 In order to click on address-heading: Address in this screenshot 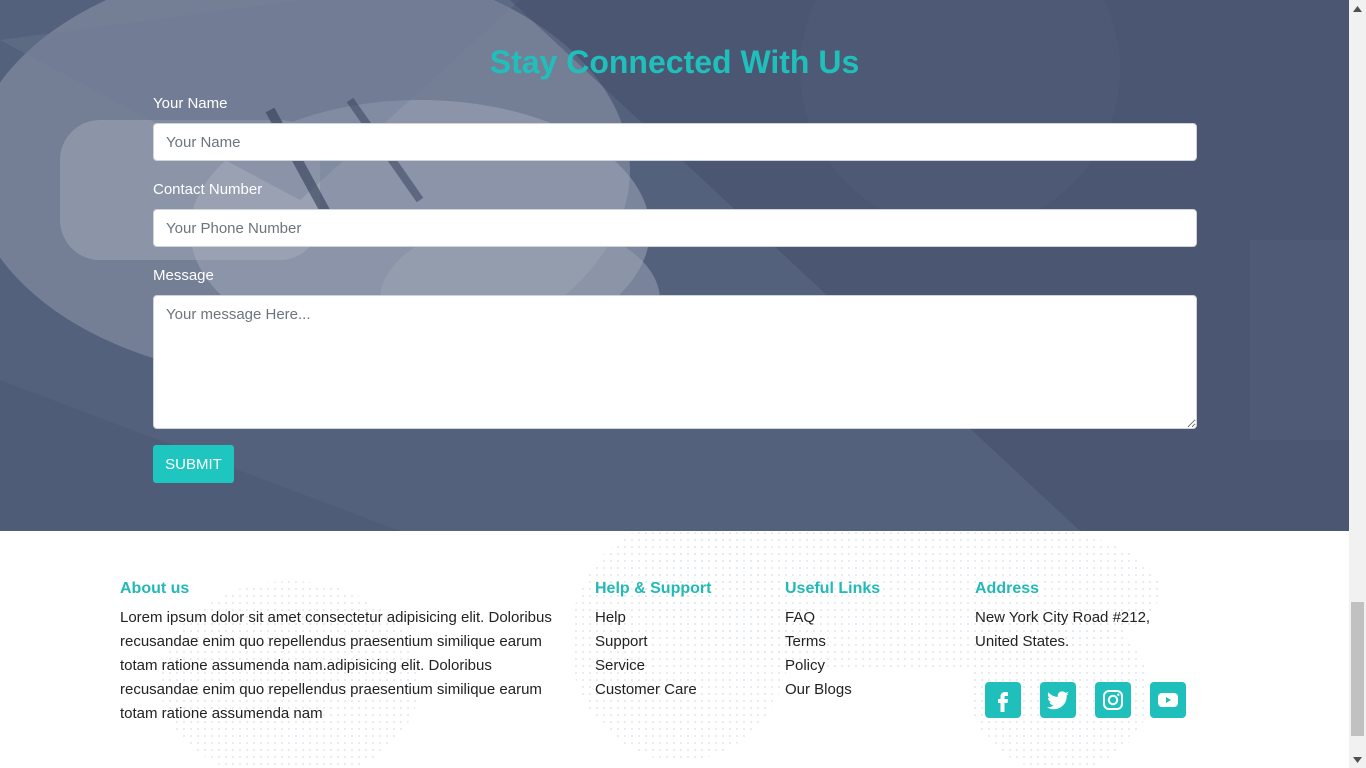, I will do `click(1007, 588)`.